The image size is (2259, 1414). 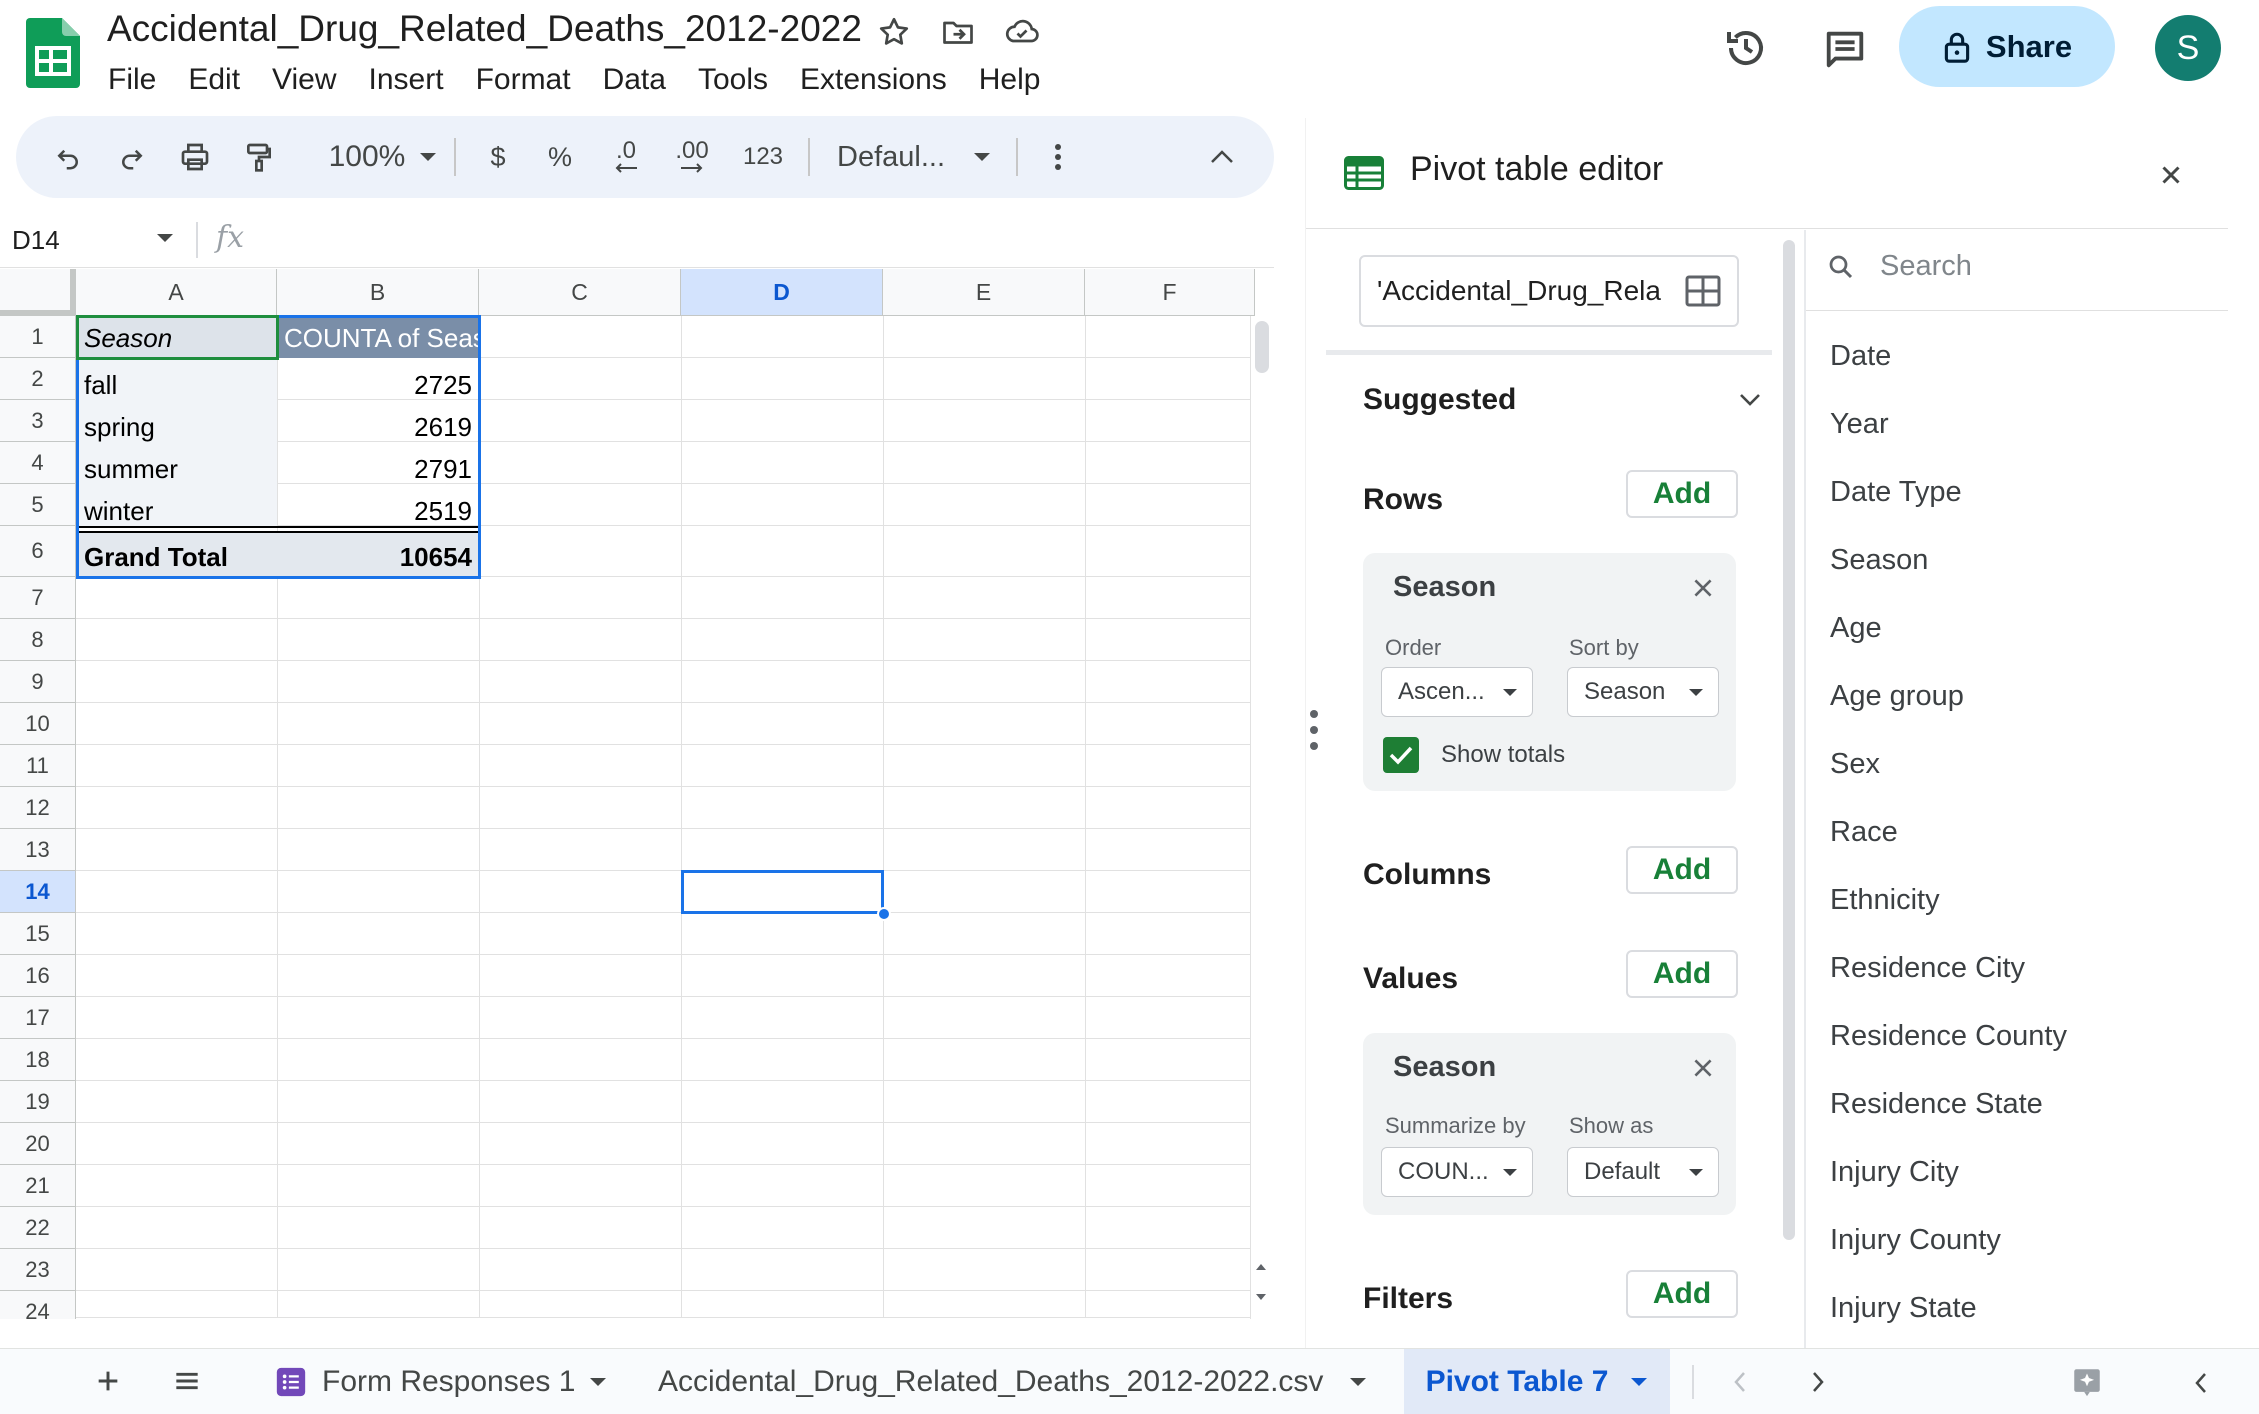 What do you see at coordinates (38, 1060) in the screenshot?
I see `row-header-18: 18` at bounding box center [38, 1060].